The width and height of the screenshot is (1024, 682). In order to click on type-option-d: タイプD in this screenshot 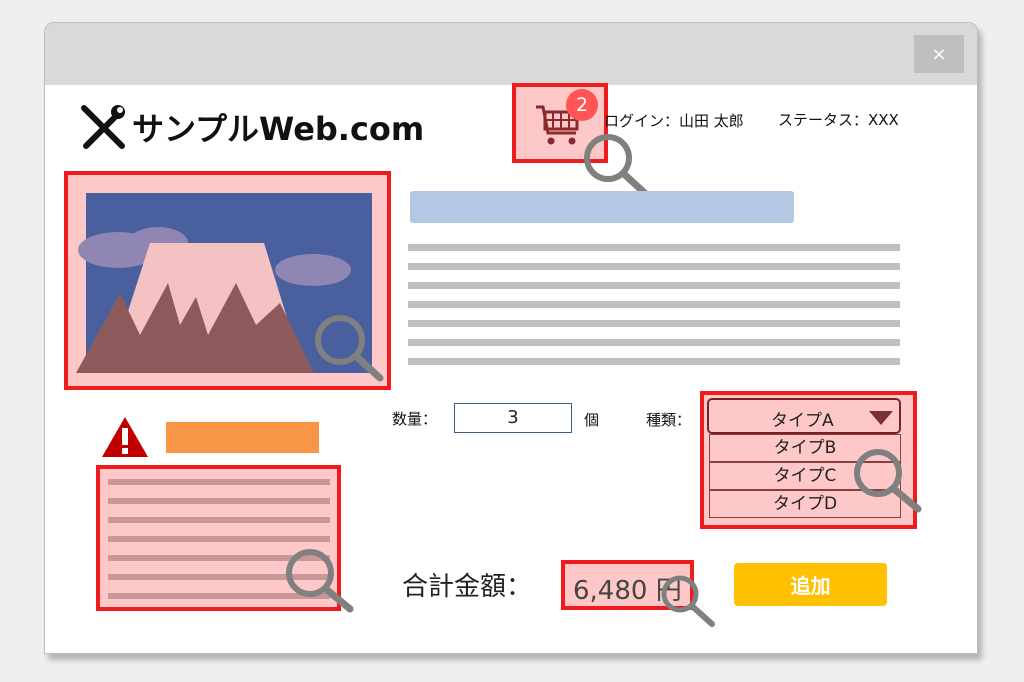, I will do `click(805, 504)`.